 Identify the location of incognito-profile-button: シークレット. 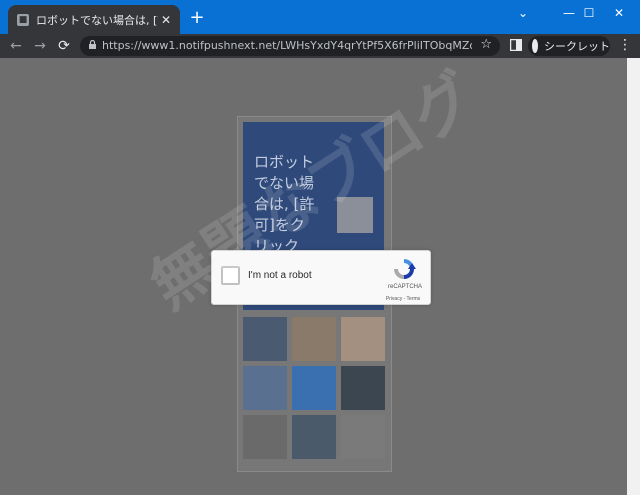
(569, 46).